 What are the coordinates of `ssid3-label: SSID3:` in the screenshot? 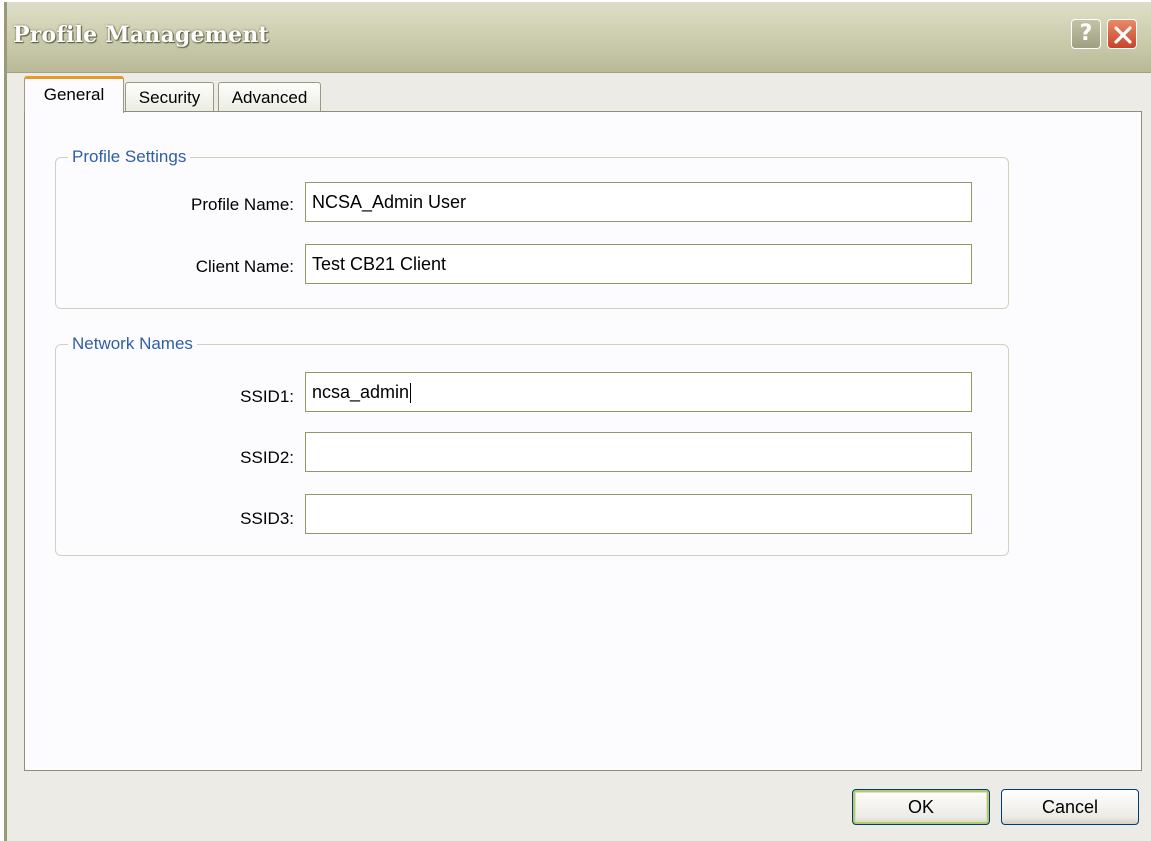 It's located at (267, 518).